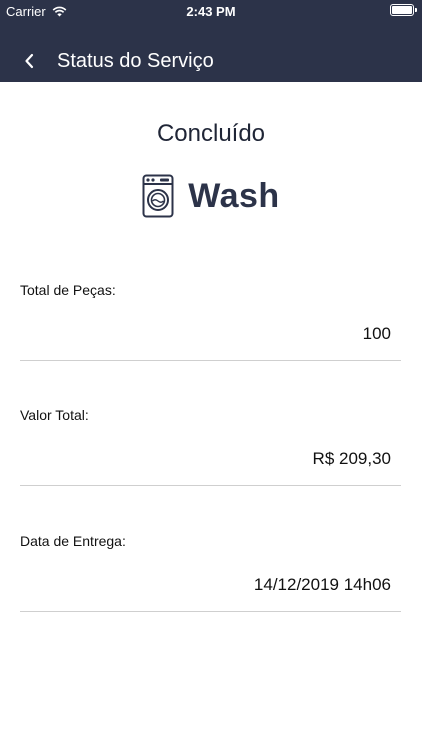 Image resolution: width=422 pixels, height=750 pixels. I want to click on status-bar: Carrier 2:43 PM, so click(211, 11).